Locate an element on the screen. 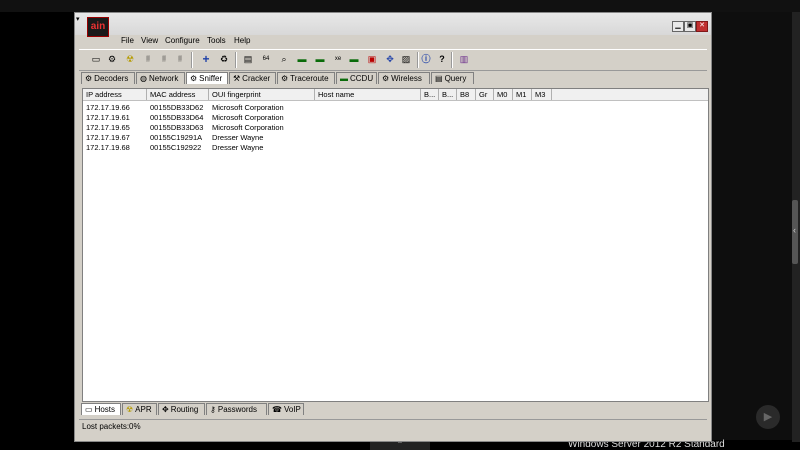 The height and width of the screenshot is (450, 800). hosts-icon: ▭ is located at coordinates (89, 409).